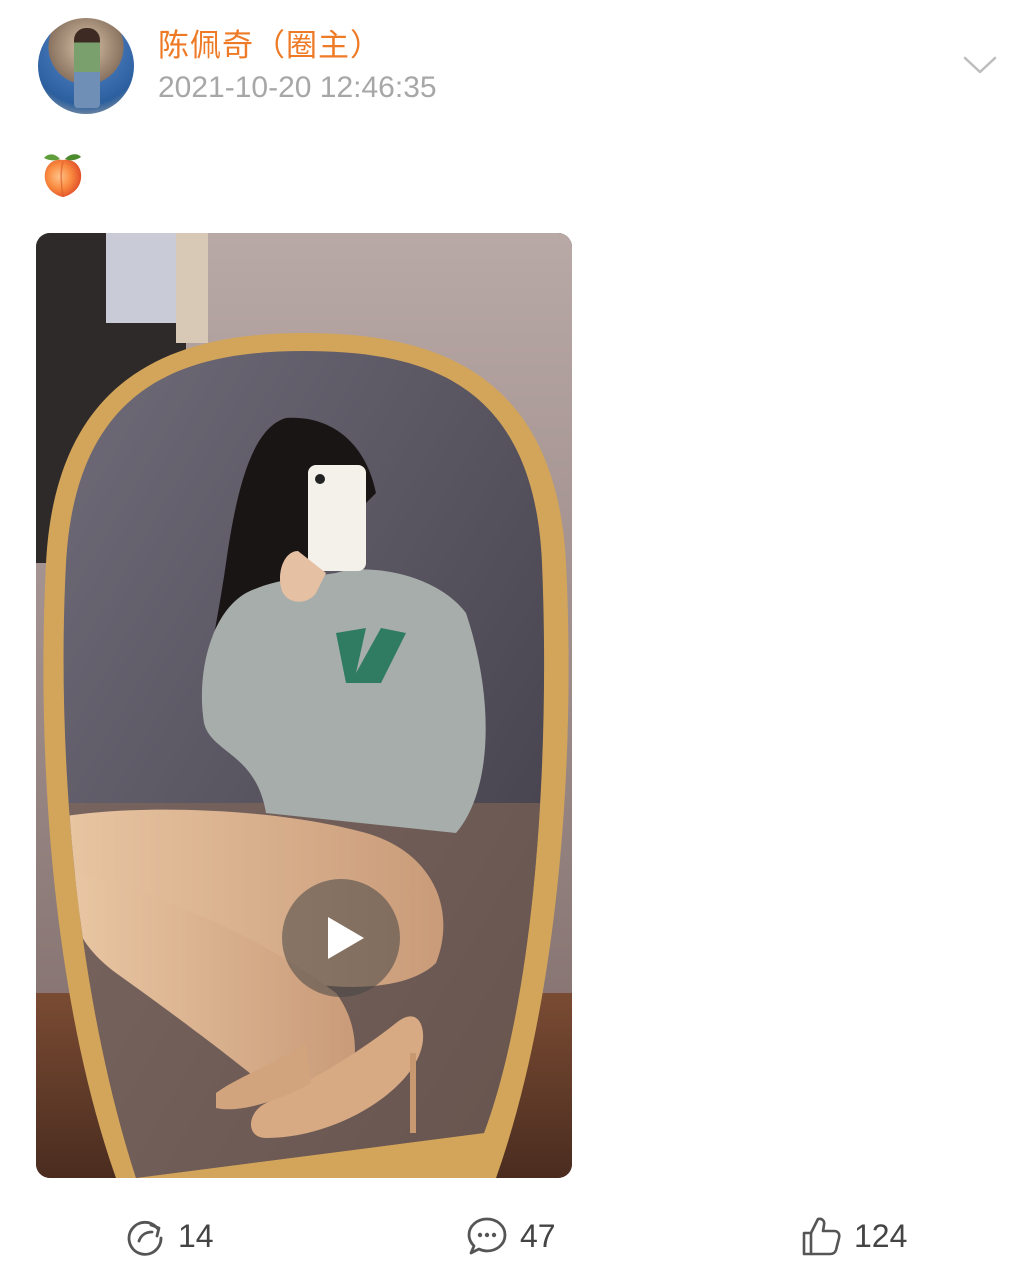  Describe the element at coordinates (270, 42) in the screenshot. I see `author-name: 陈佩奇（圈主）` at that location.